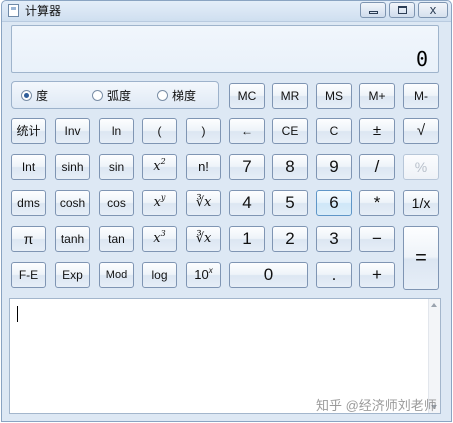 The width and height of the screenshot is (453, 423). I want to click on calculator-app-icon, so click(13, 10).